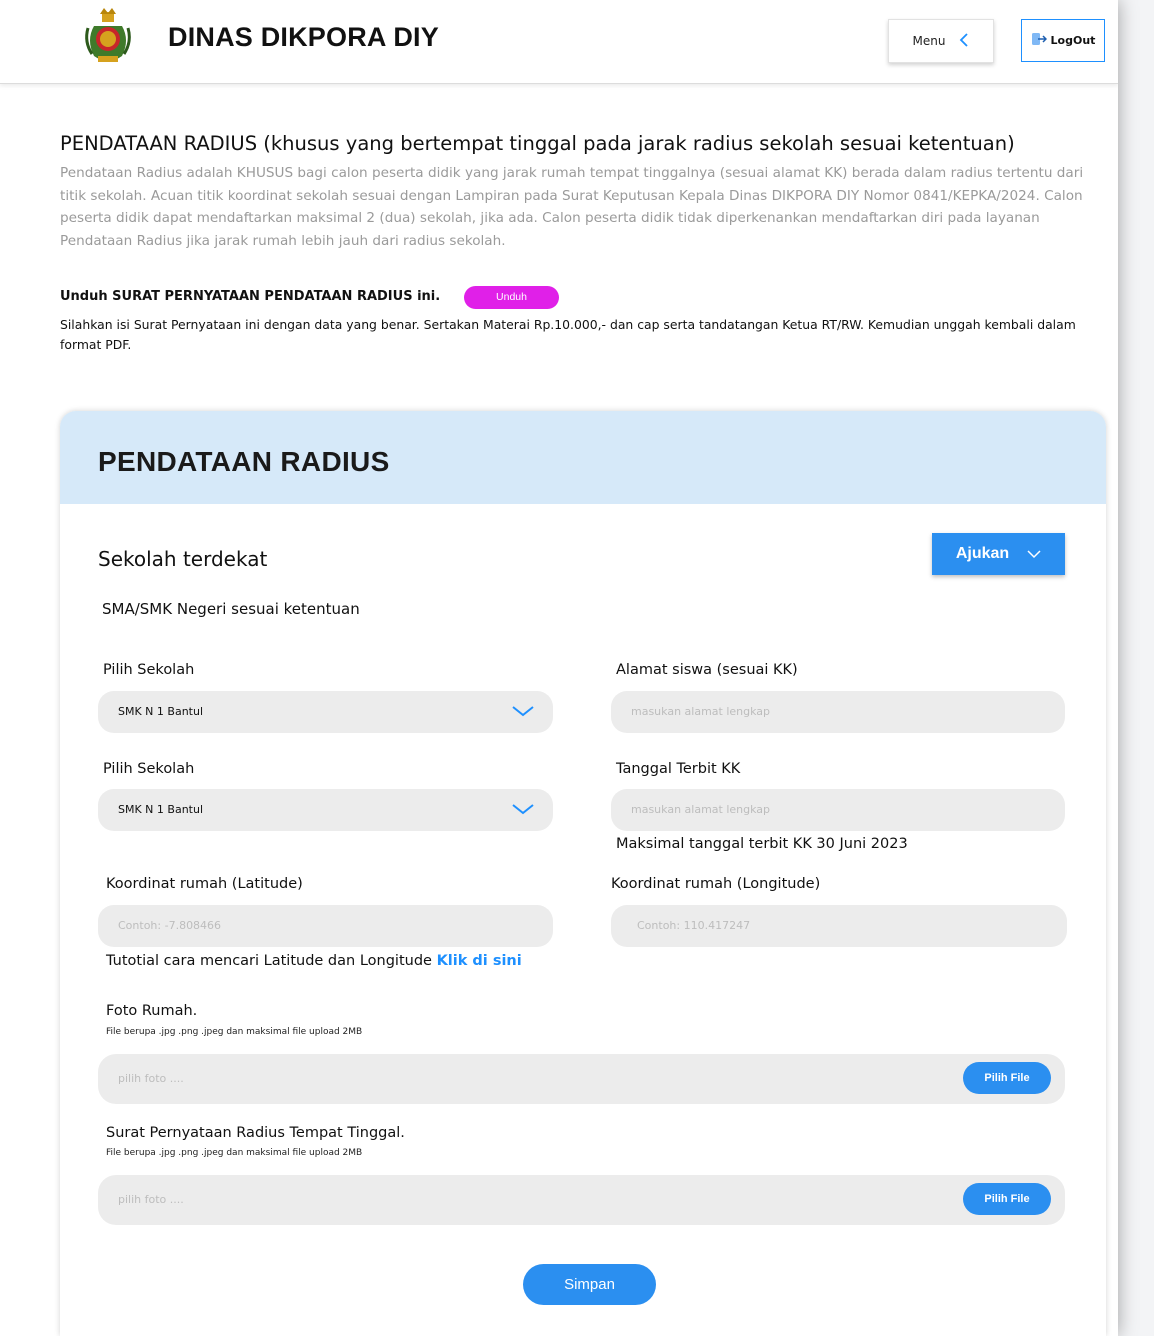 The height and width of the screenshot is (1336, 1154). What do you see at coordinates (1007, 1078) in the screenshot?
I see `photo-choose-button: Pilih File` at bounding box center [1007, 1078].